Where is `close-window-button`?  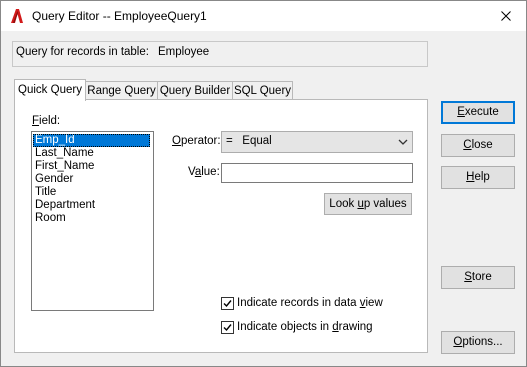
close-window-button is located at coordinates (506, 16).